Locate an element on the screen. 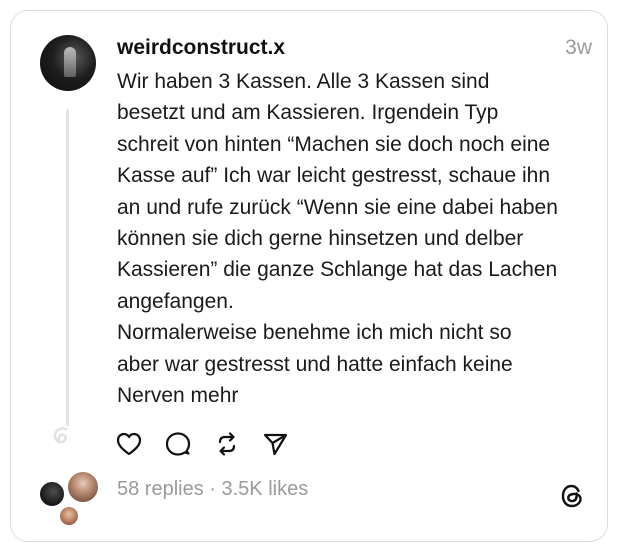  username: weirdconstruct.x is located at coordinates (201, 48).